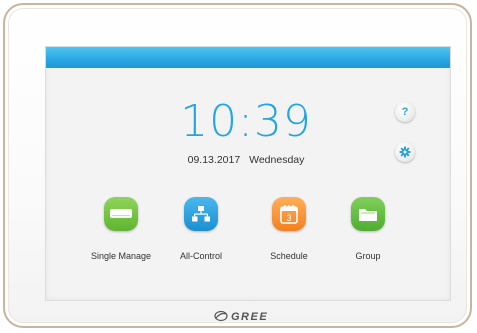 The width and height of the screenshot is (477, 333). I want to click on gree-logo: GREE, so click(248, 316).